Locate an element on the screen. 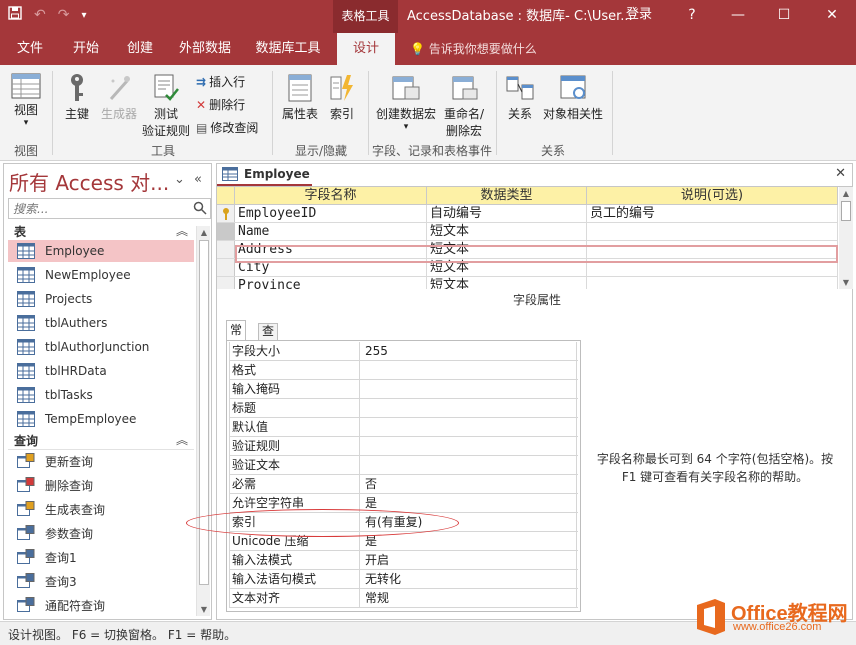 This screenshot has width=856, height=645. property-row: 输入法语句模式 无转化 is located at coordinates (403, 579).